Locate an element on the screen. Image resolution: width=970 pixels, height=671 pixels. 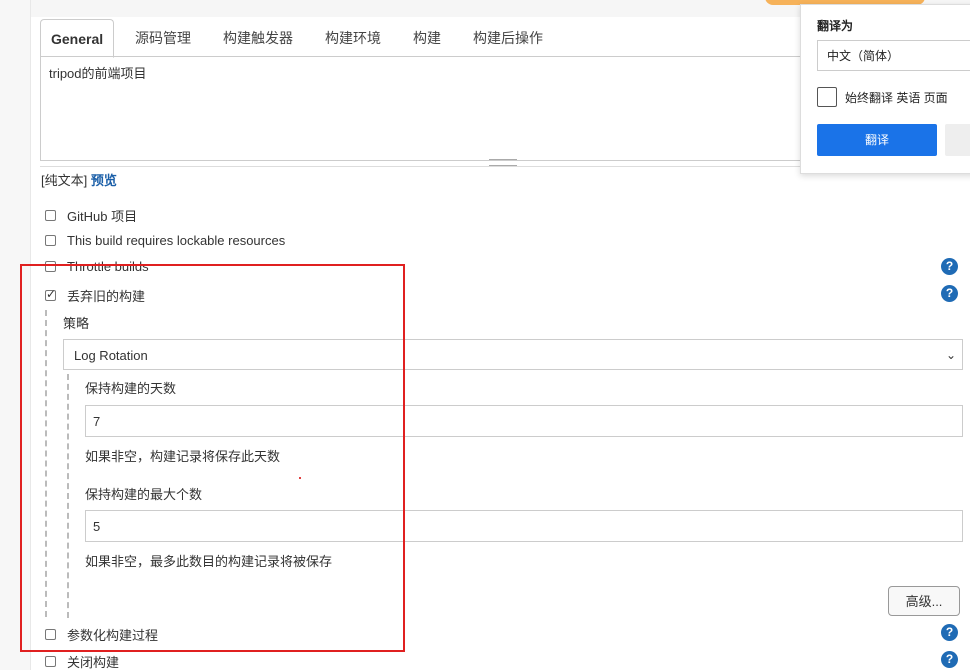
discard-help-icon: ? is located at coordinates (949, 293).